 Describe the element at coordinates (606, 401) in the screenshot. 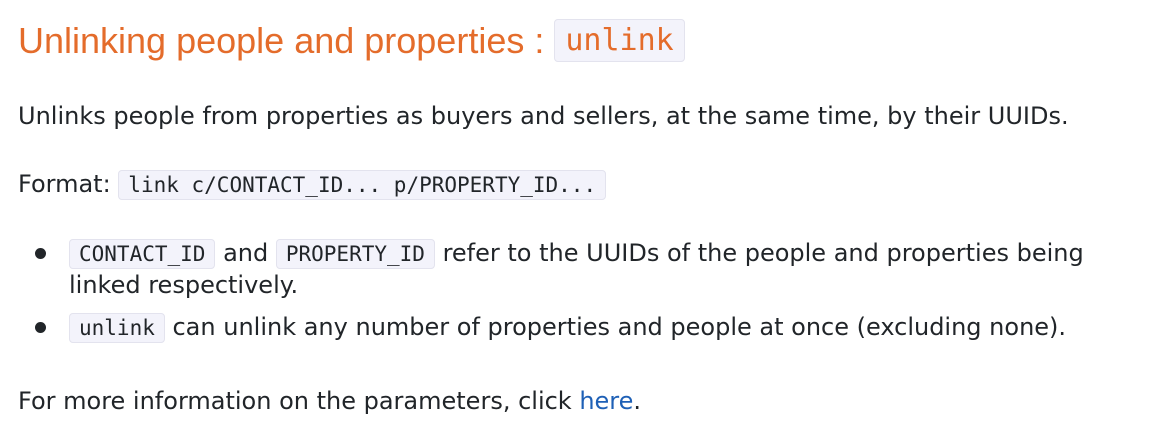

I see `here-link: here` at that location.